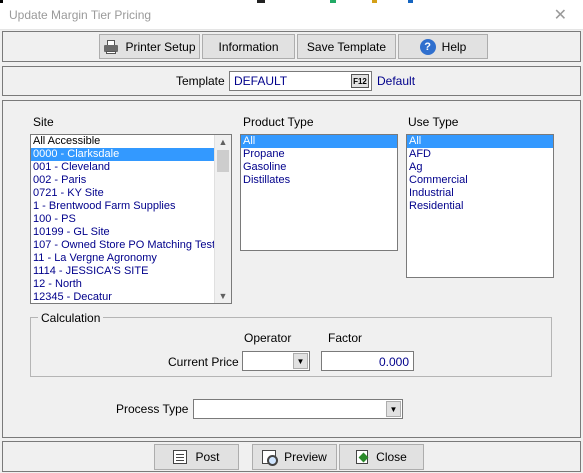 The height and width of the screenshot is (473, 583). I want to click on site-list-item: 001 - Cleveland, so click(131, 167).